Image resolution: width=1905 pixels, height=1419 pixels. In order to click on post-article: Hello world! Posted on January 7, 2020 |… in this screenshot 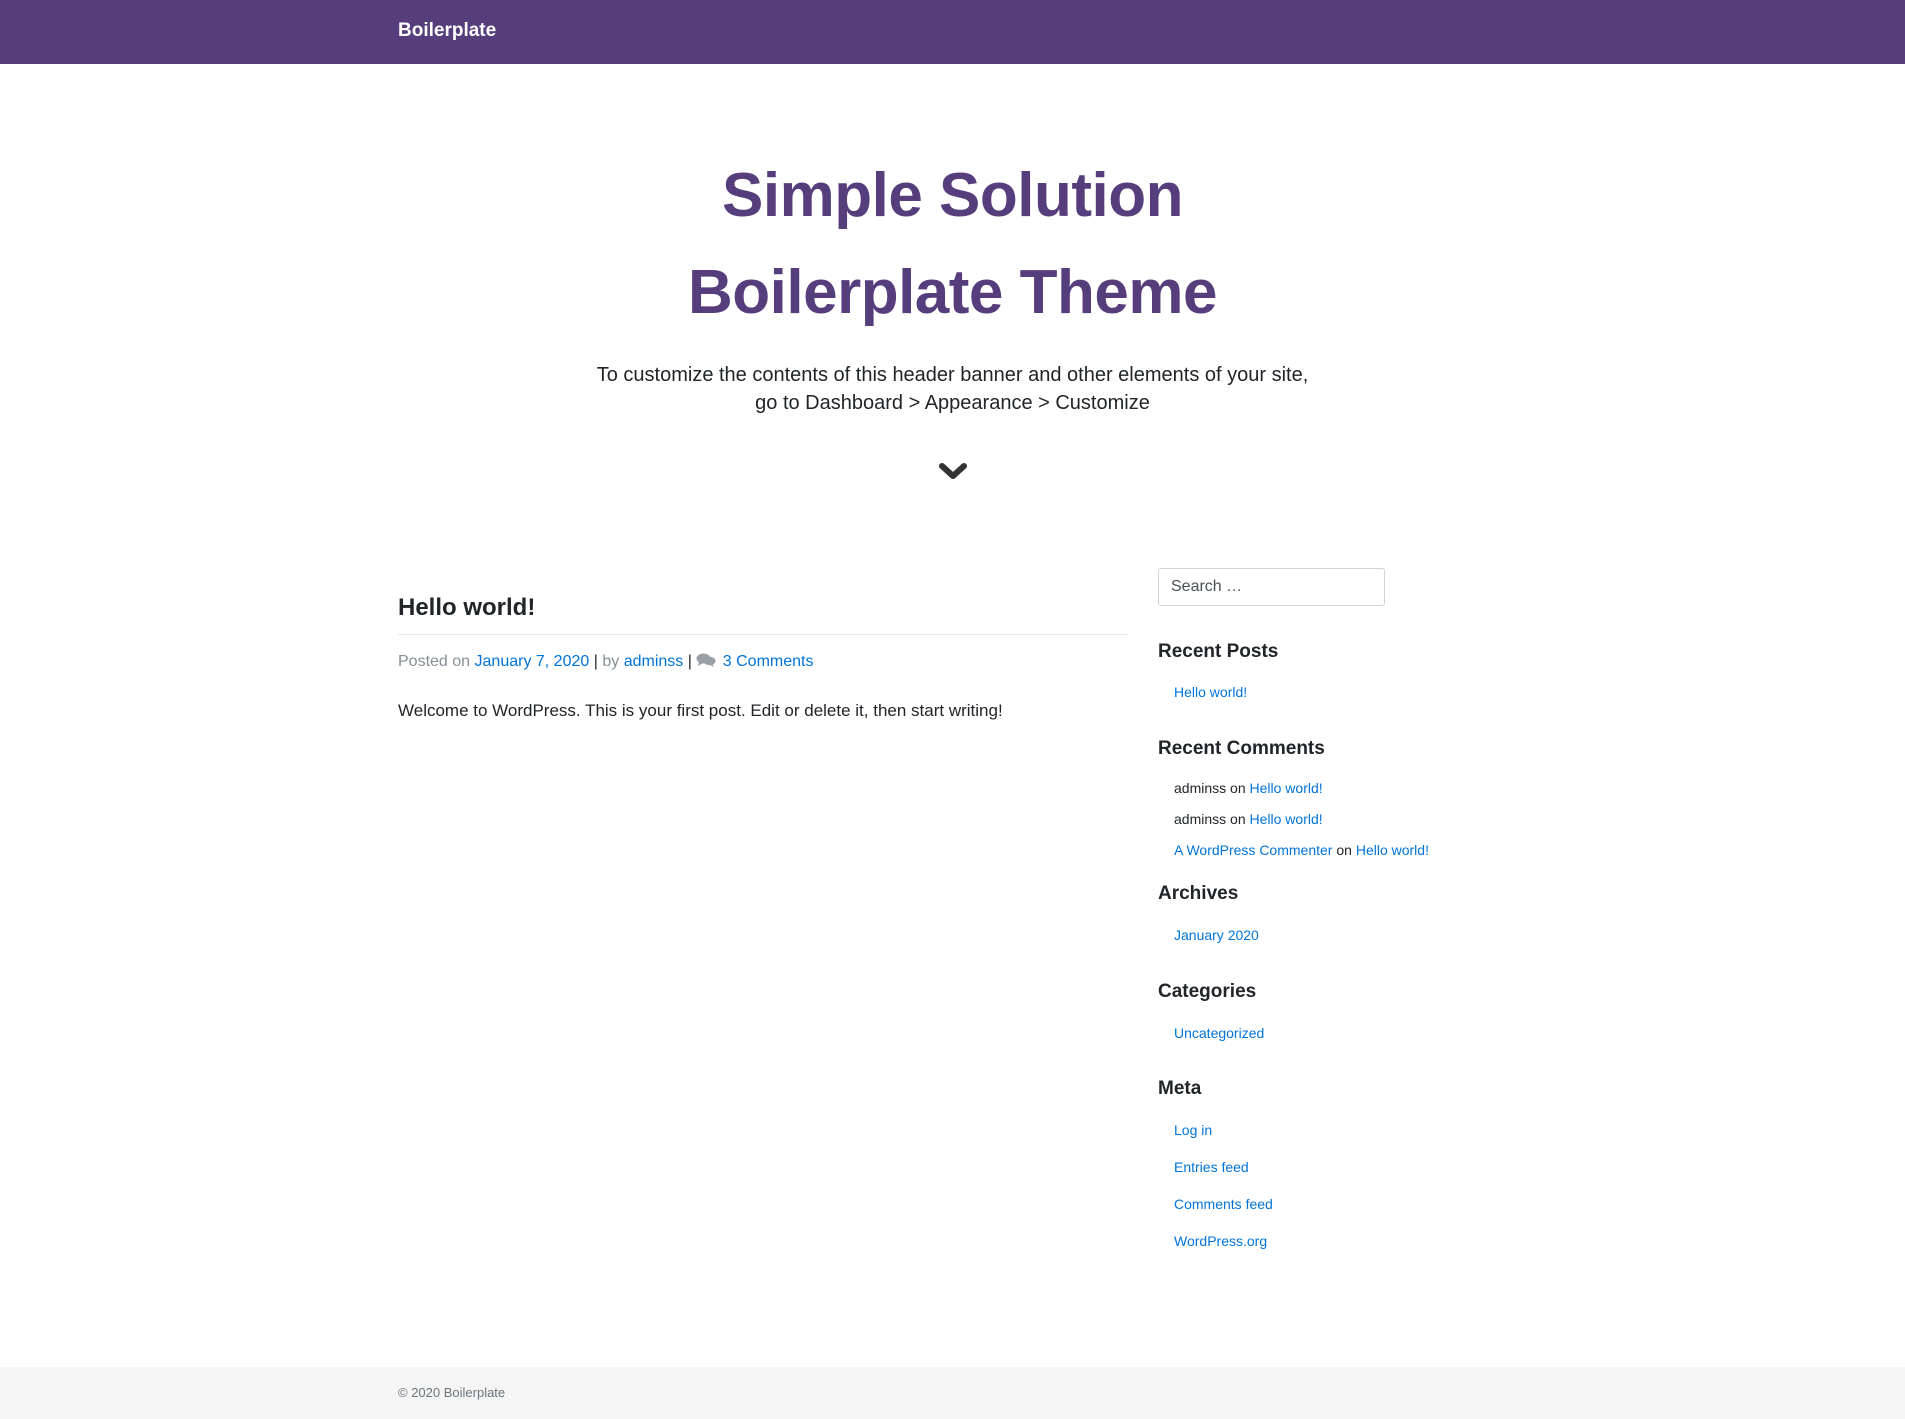, I will do `click(763, 656)`.